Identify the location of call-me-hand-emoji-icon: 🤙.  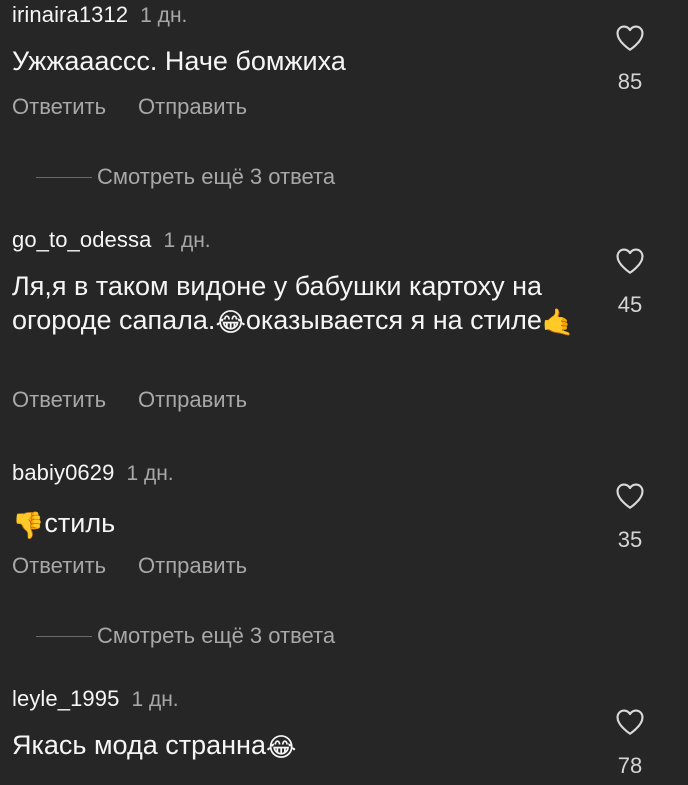
(558, 322).